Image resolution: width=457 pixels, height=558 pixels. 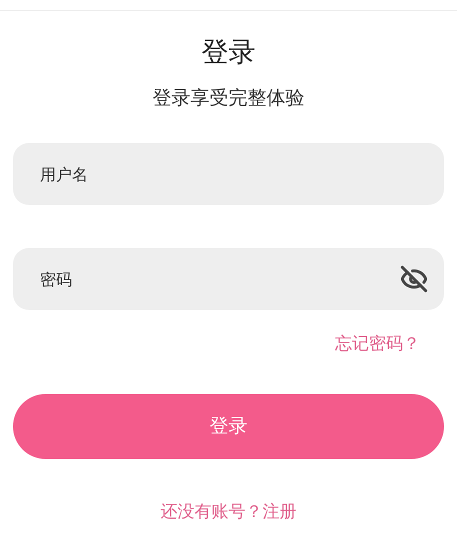 I want to click on page-title: 登录, so click(x=229, y=53).